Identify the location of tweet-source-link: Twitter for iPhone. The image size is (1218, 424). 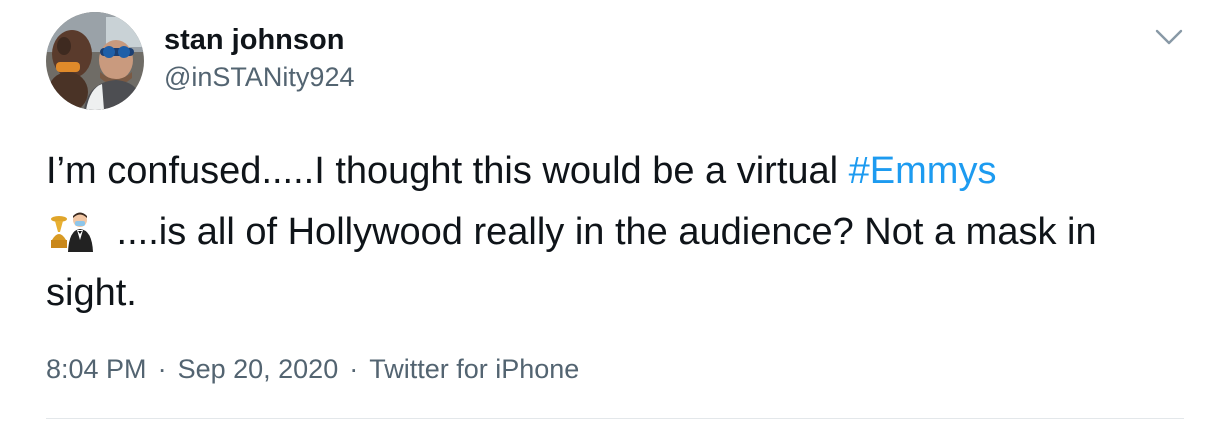
(474, 369).